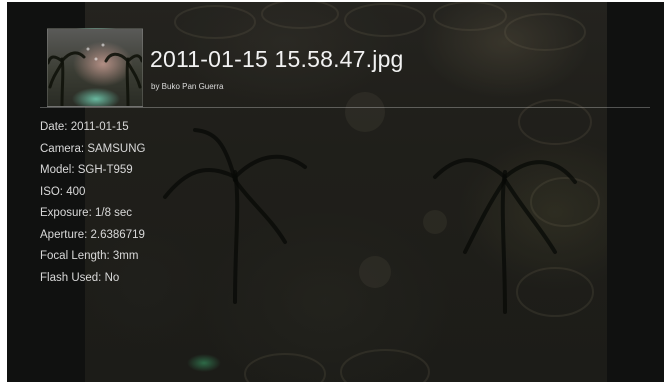 The height and width of the screenshot is (383, 671). I want to click on status-light, so click(204, 363).